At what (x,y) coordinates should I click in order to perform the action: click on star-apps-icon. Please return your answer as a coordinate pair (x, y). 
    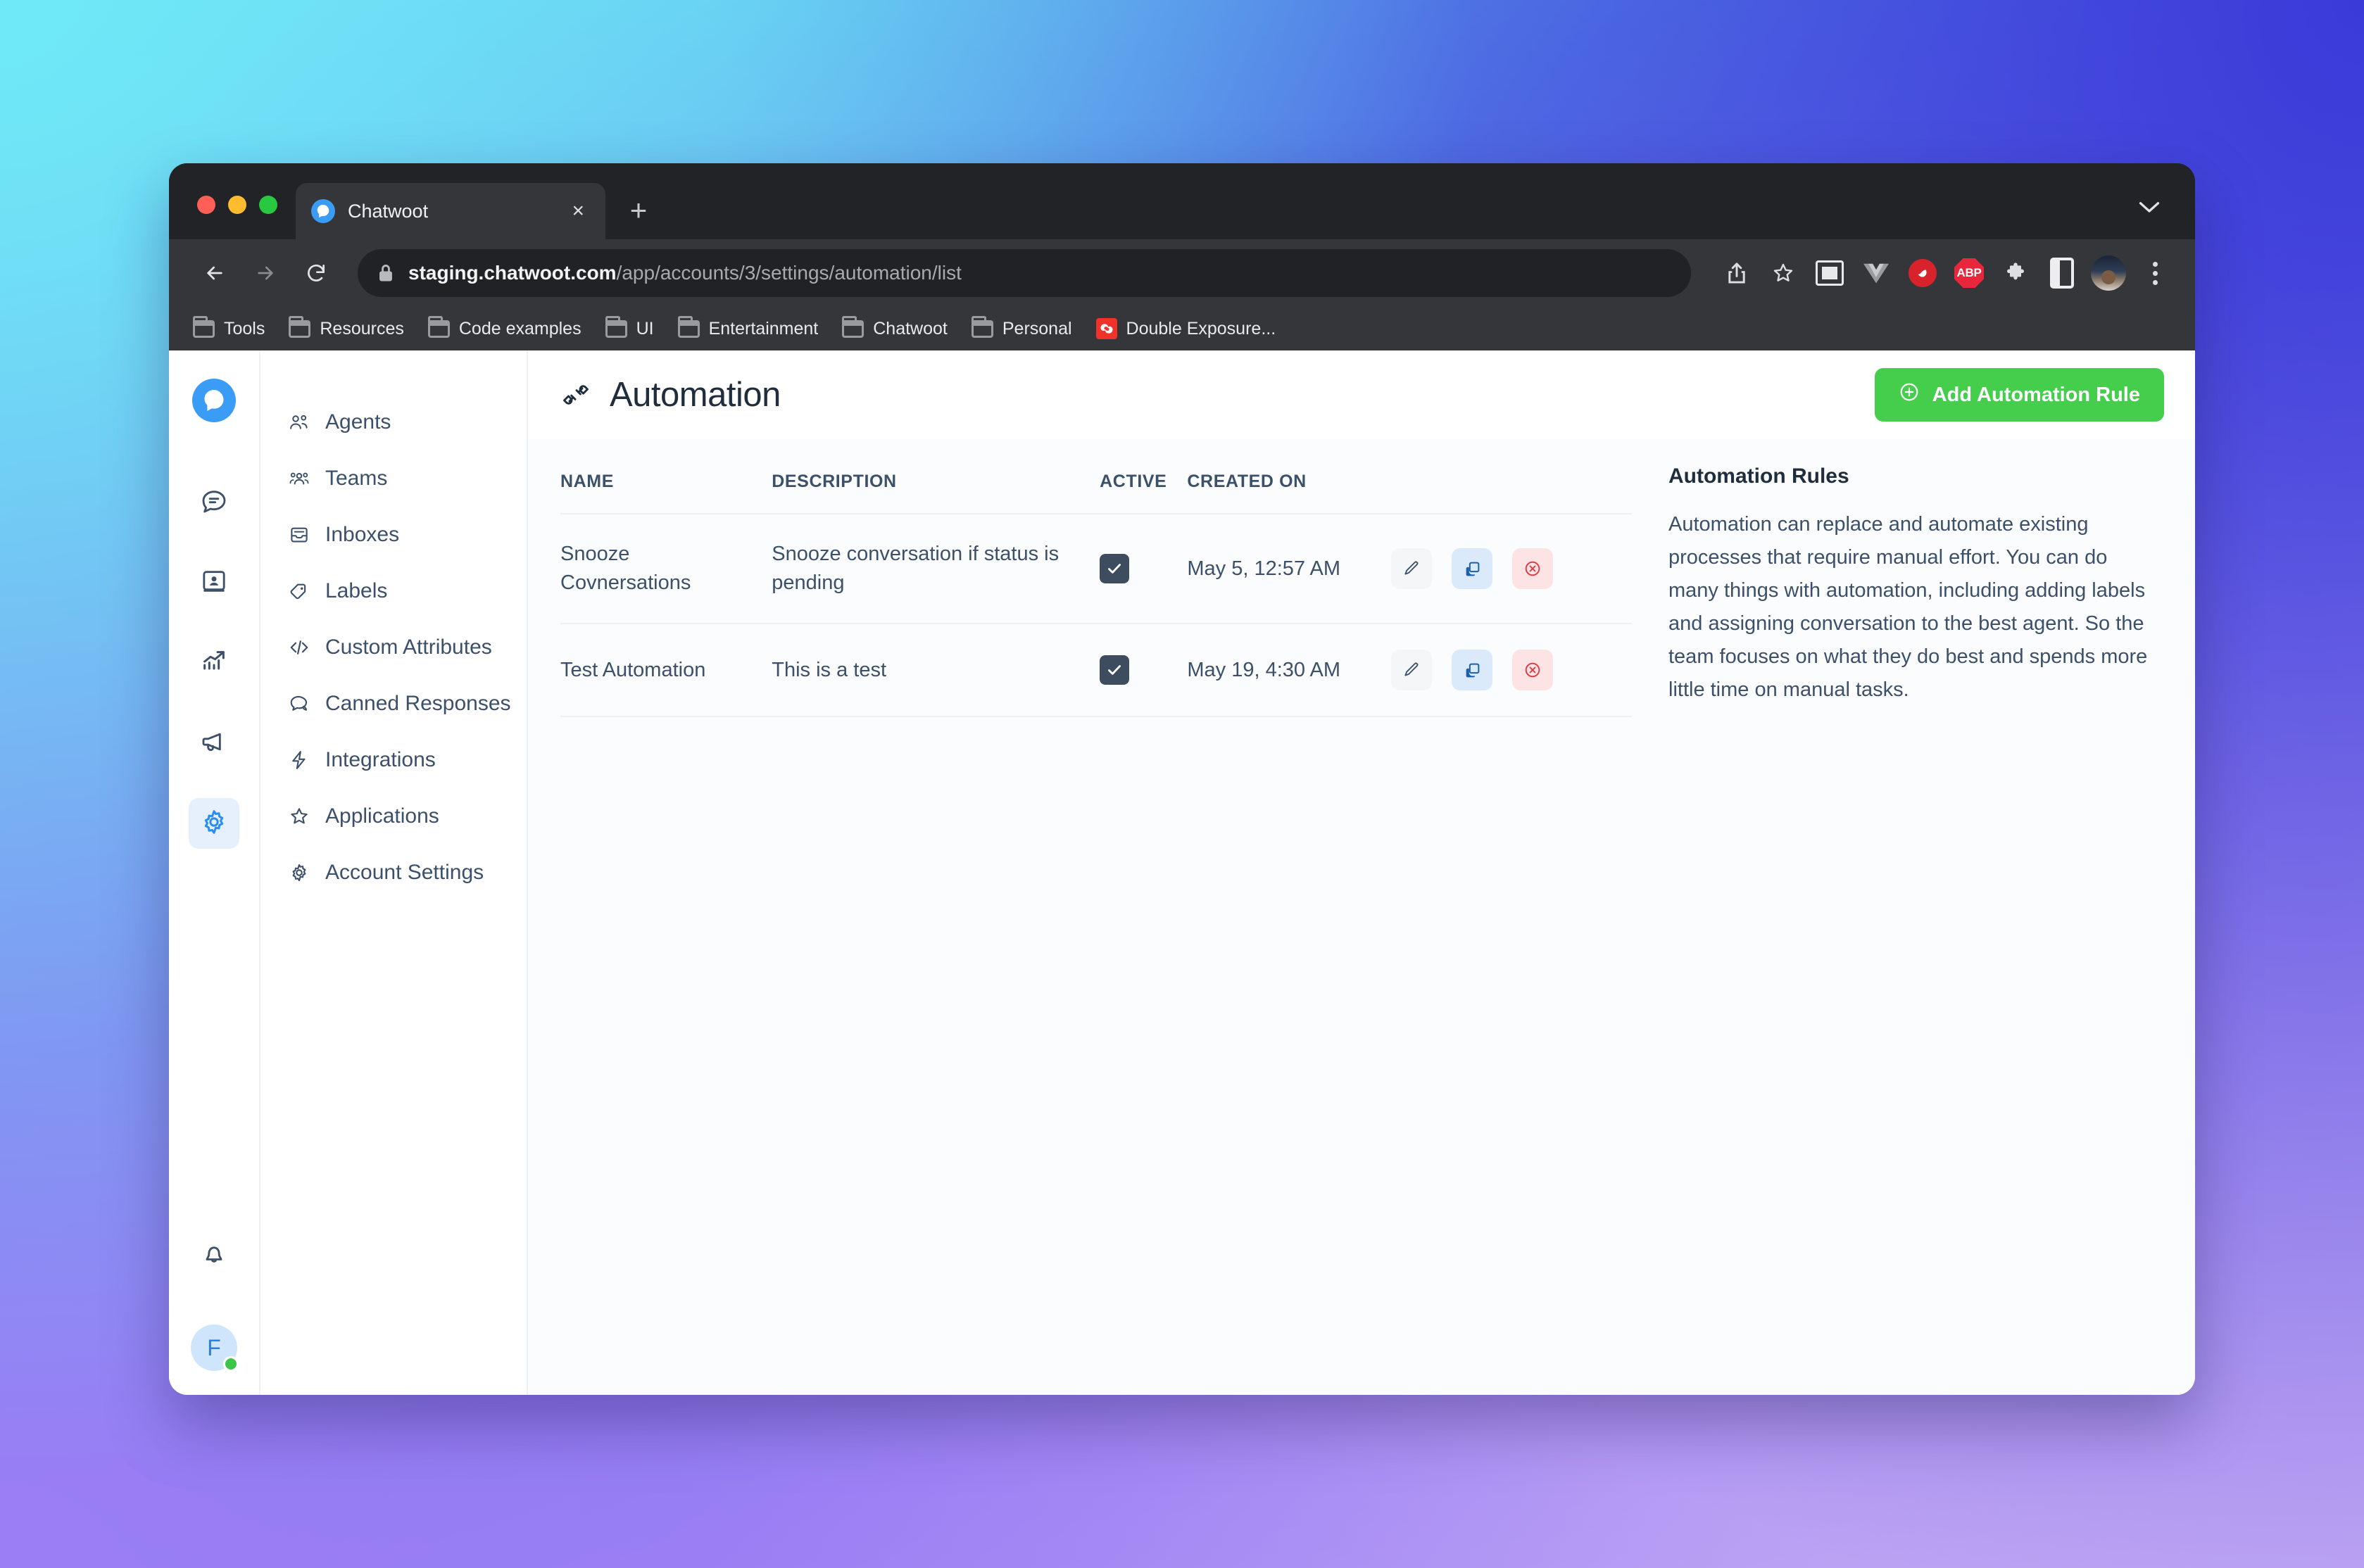
    Looking at the image, I should click on (299, 816).